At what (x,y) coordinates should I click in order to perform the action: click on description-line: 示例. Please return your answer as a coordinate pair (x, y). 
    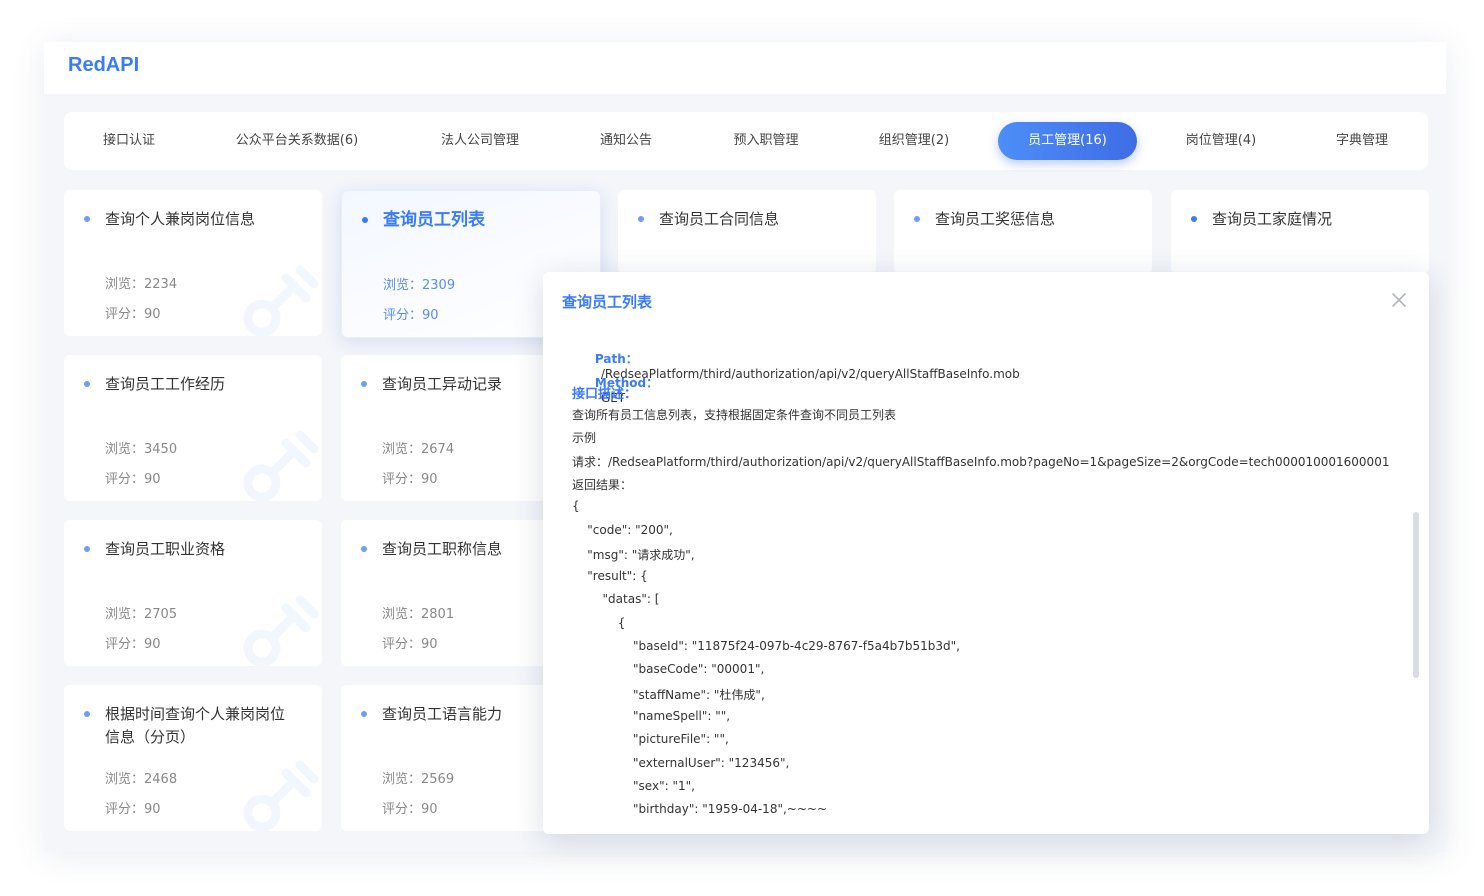
    Looking at the image, I should click on (584, 438).